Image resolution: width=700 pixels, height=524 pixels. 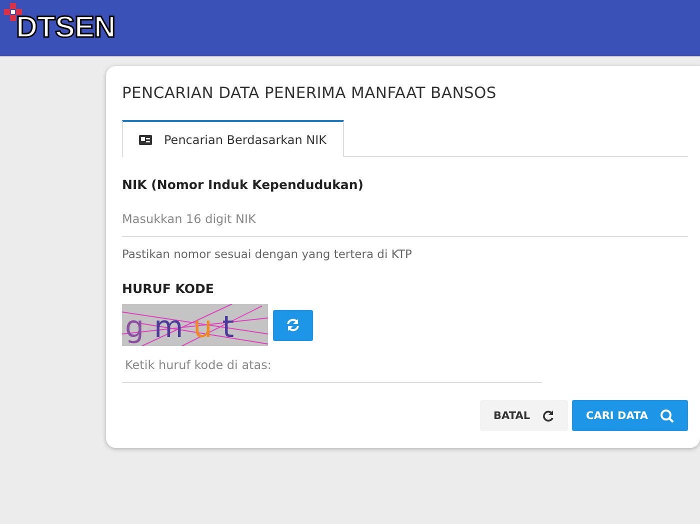 What do you see at coordinates (145, 139) in the screenshot?
I see `id-card-icon` at bounding box center [145, 139].